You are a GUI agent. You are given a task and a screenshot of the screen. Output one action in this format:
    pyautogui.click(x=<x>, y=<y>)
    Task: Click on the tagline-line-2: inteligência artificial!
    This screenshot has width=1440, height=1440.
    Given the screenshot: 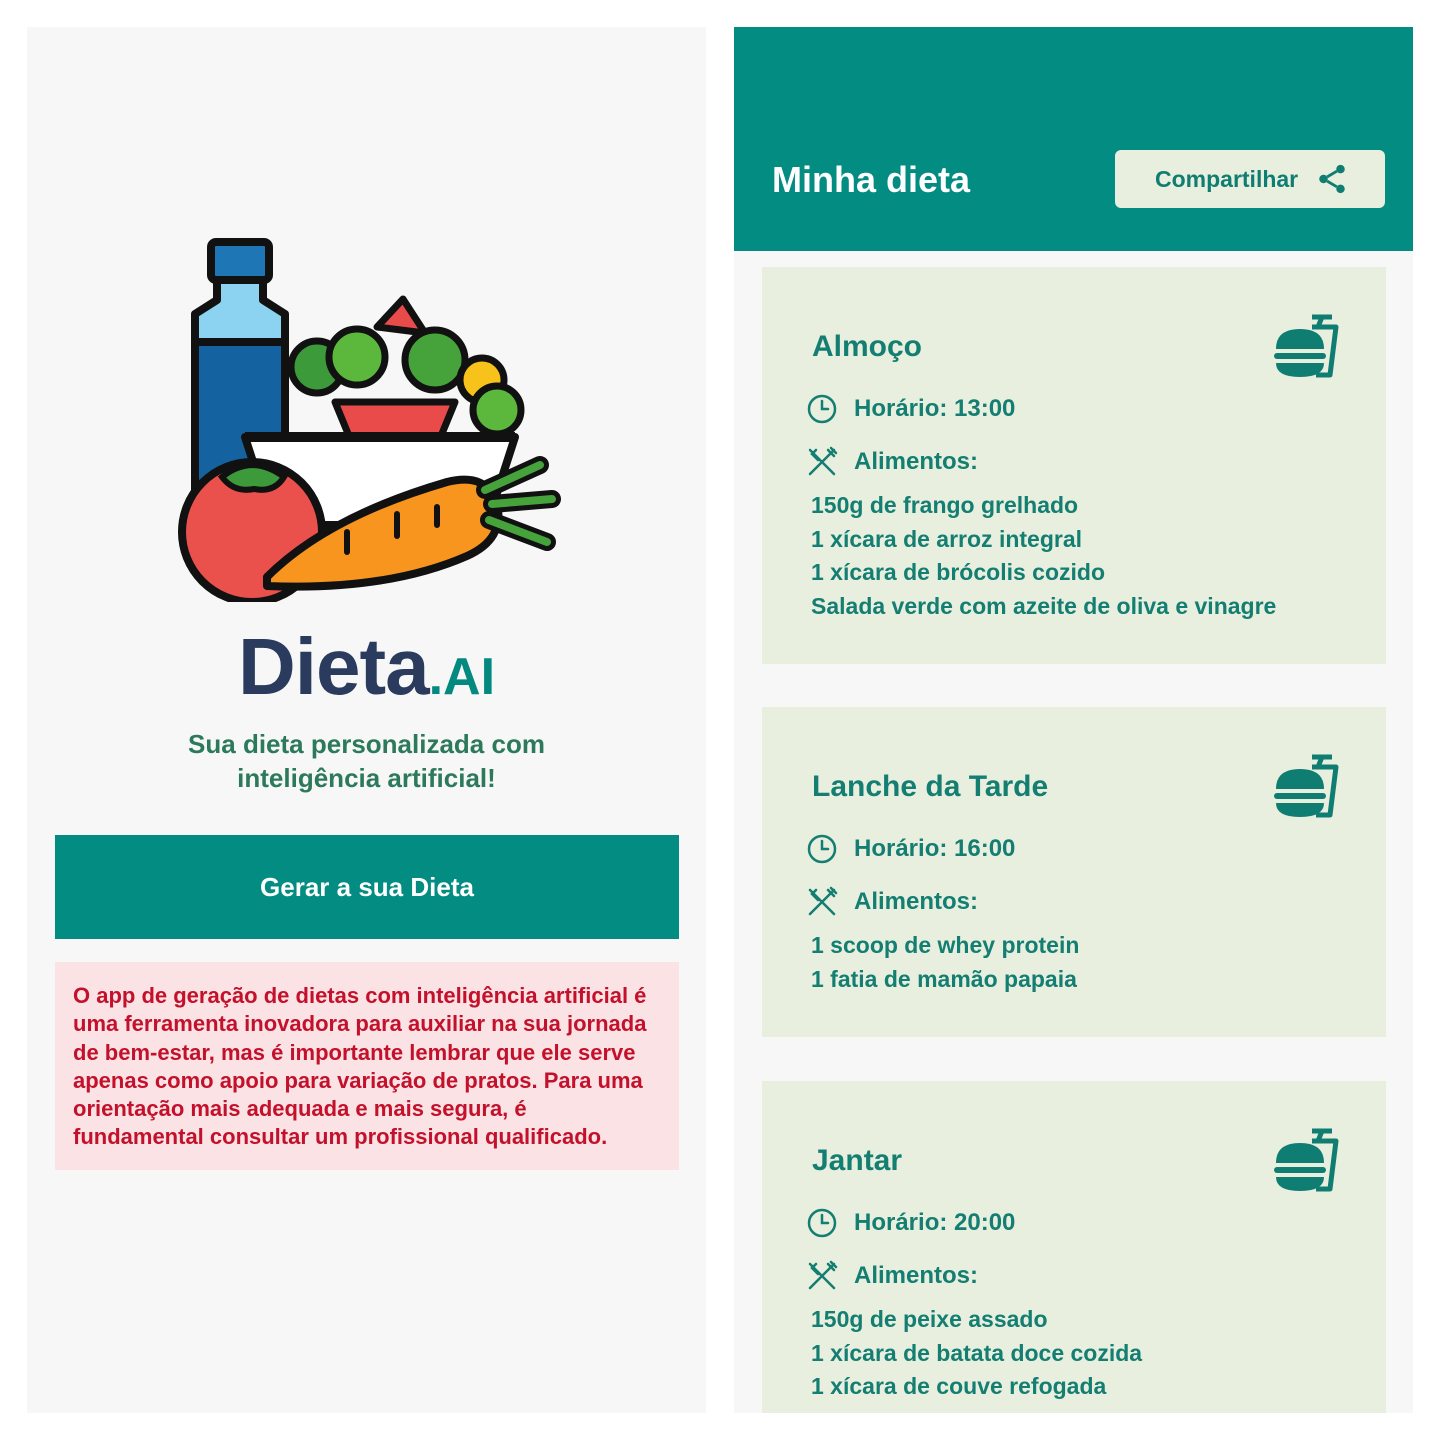 What is the action you would take?
    pyautogui.click(x=366, y=778)
    